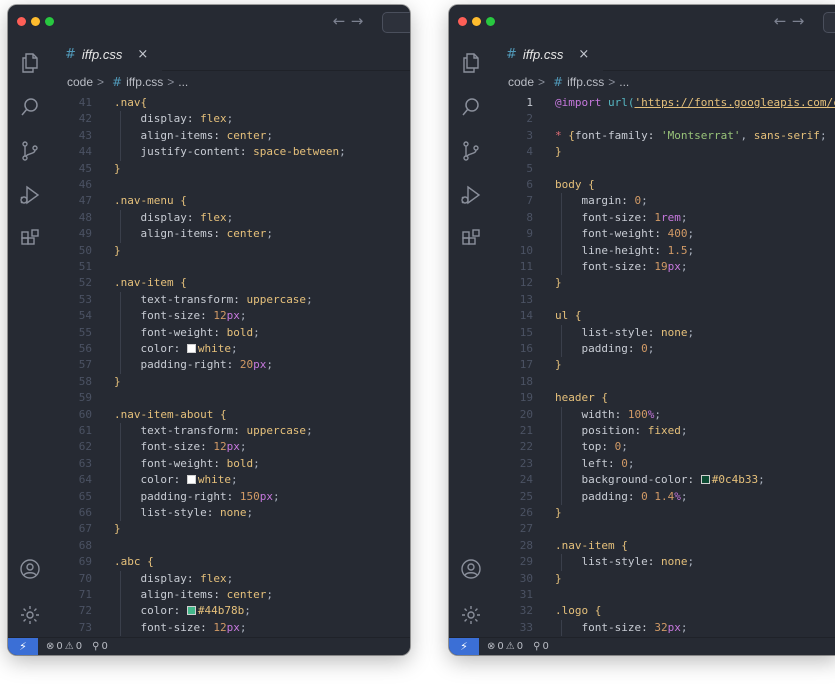  I want to click on code-line: 22 top: 0;, so click(664, 447).